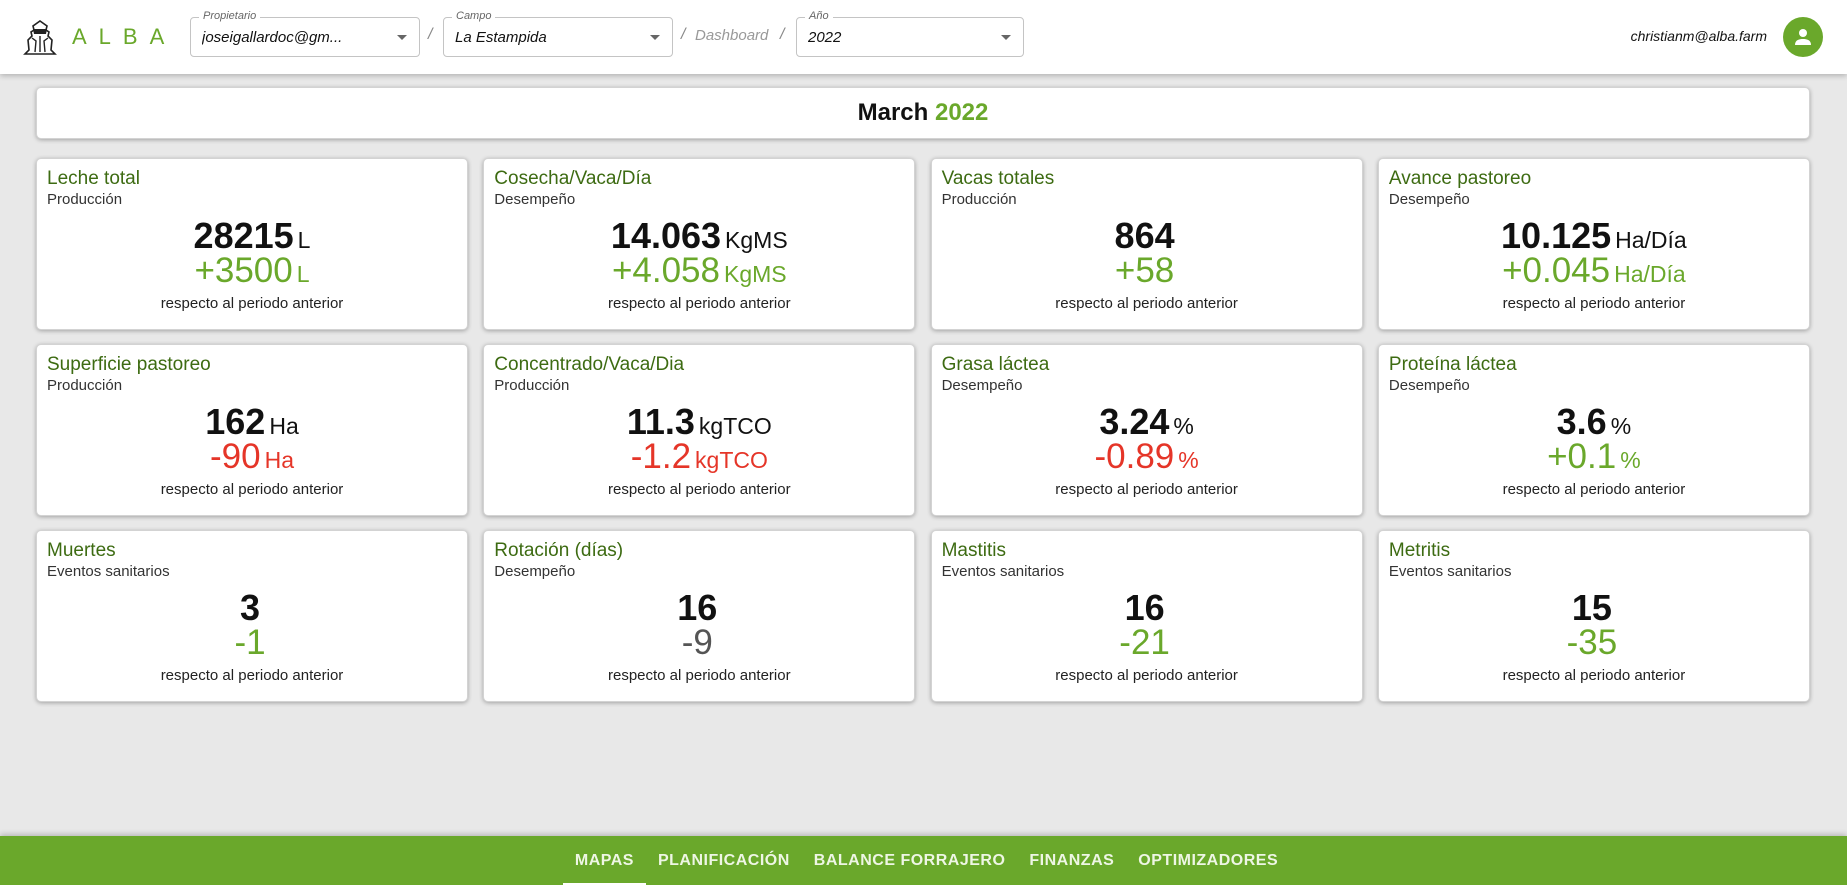  Describe the element at coordinates (995, 364) in the screenshot. I see `kpi-title: Grasa láctea` at that location.